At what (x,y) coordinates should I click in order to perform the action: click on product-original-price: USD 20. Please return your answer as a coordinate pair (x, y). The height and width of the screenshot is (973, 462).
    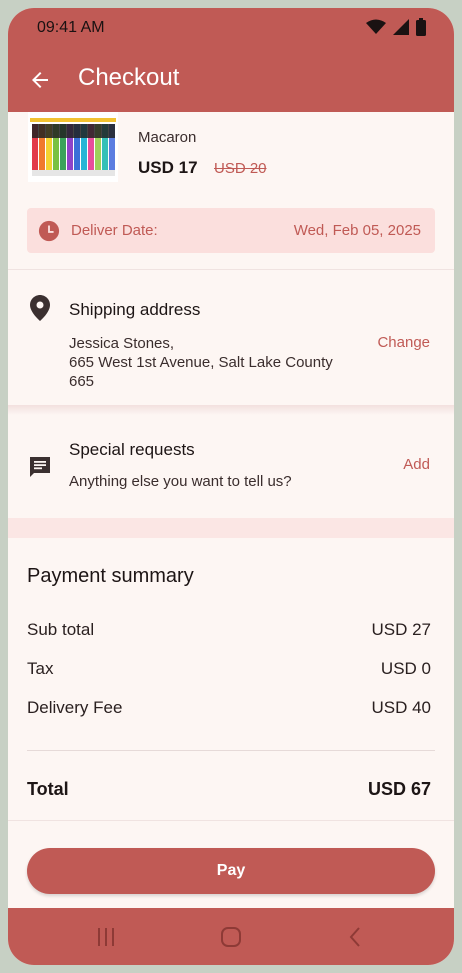
    Looking at the image, I should click on (240, 168).